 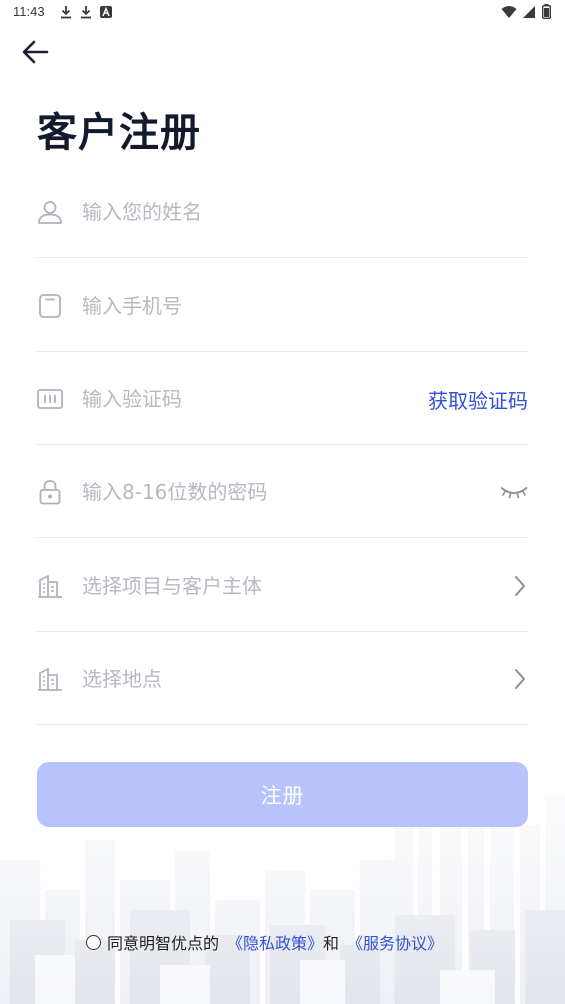 What do you see at coordinates (106, 12) in the screenshot?
I see `a-badge-icon` at bounding box center [106, 12].